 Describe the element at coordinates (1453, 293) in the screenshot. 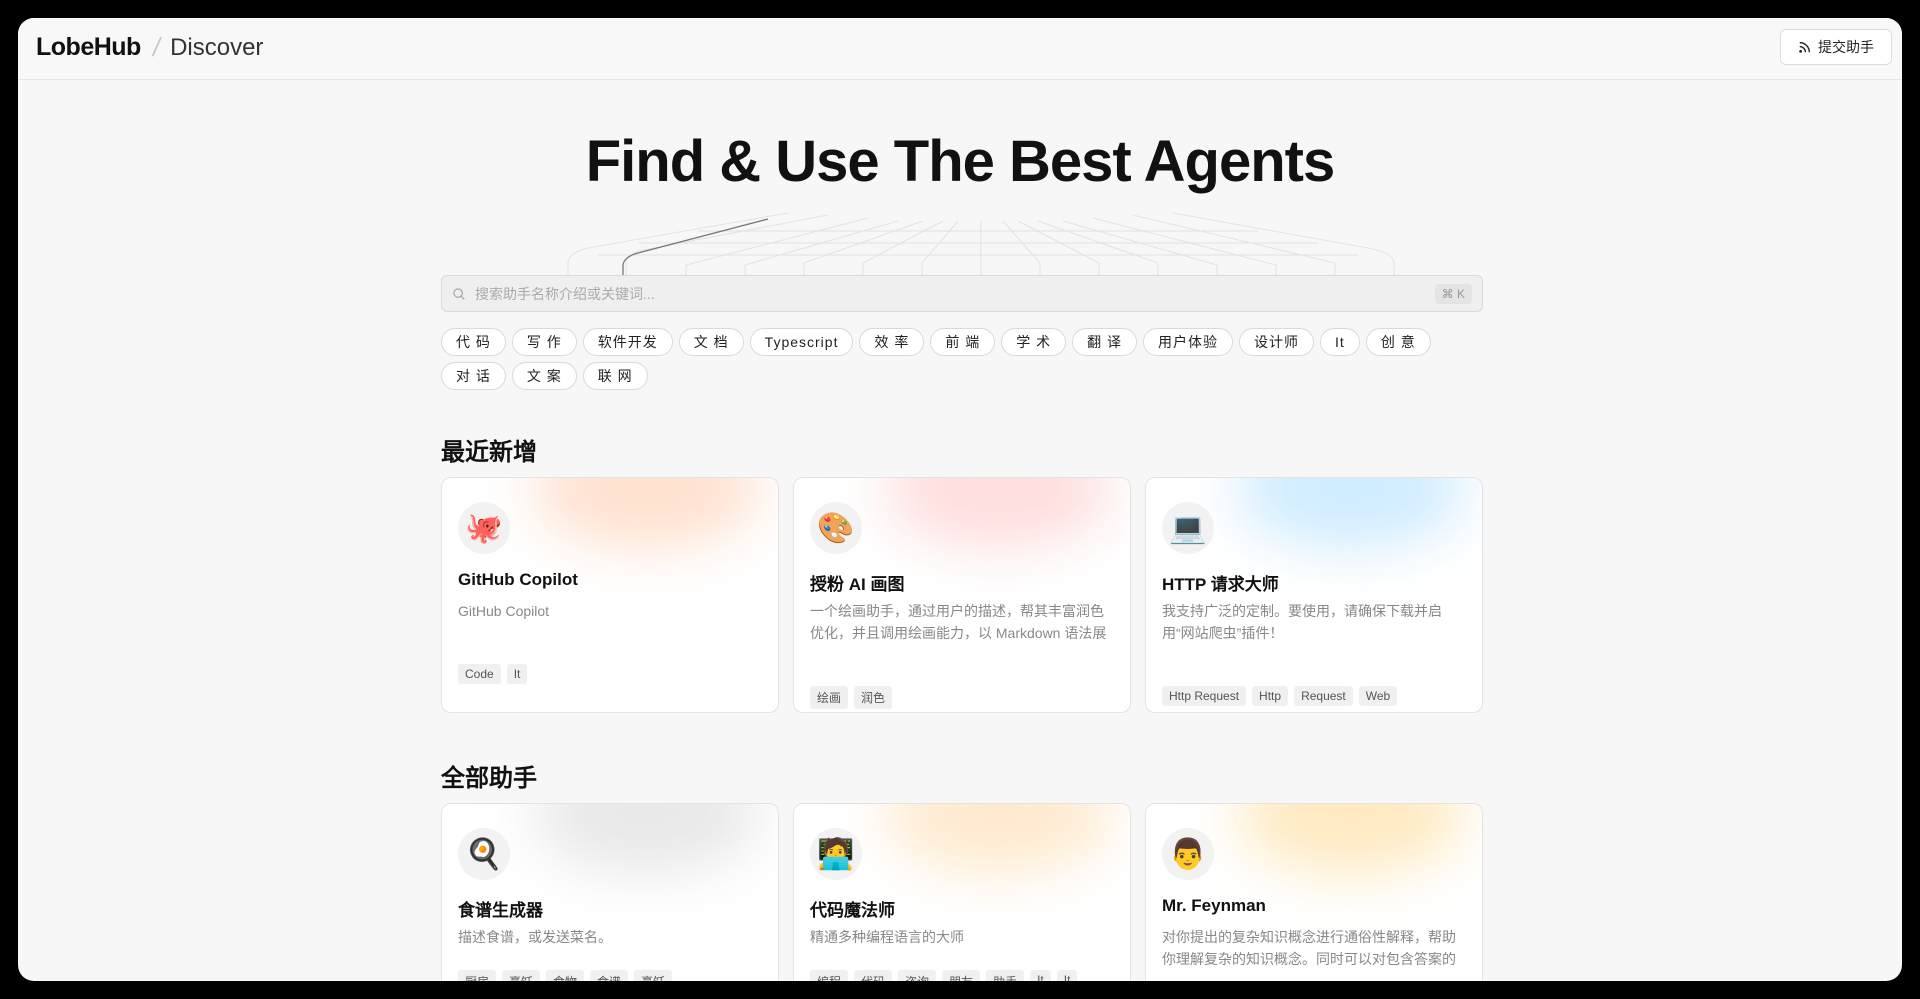

I see `shortcut-hint: ⌘ K` at that location.